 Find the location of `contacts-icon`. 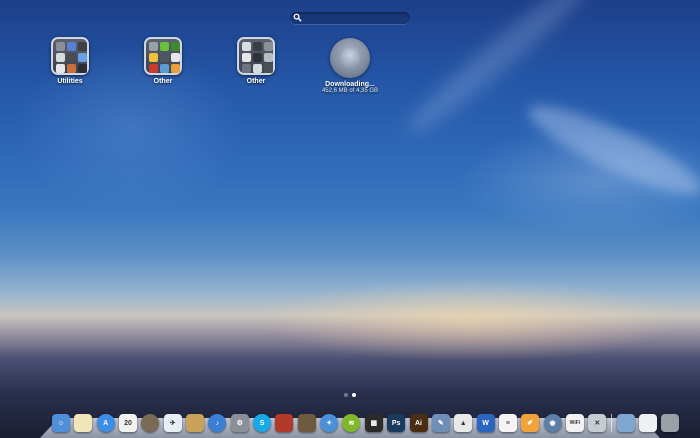

contacts-icon is located at coordinates (150, 423).